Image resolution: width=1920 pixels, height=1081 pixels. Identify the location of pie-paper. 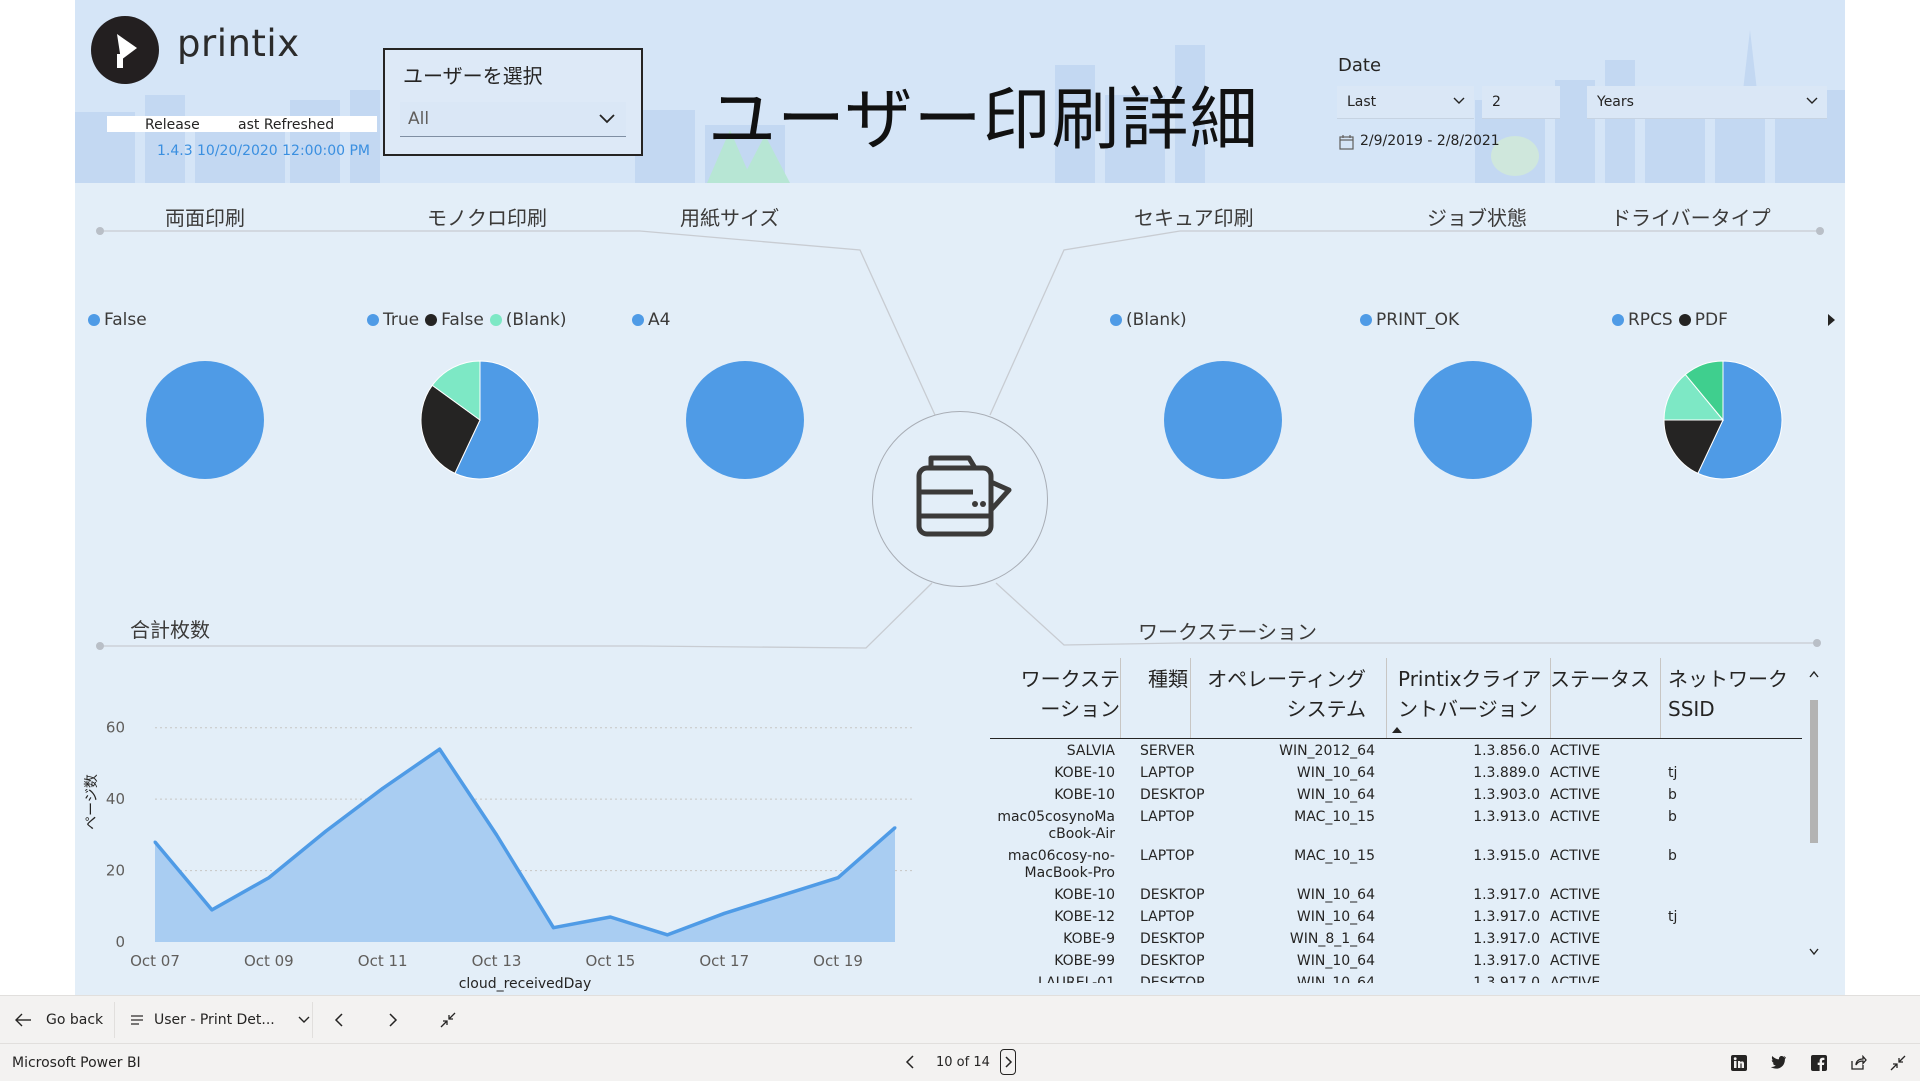
(745, 420).